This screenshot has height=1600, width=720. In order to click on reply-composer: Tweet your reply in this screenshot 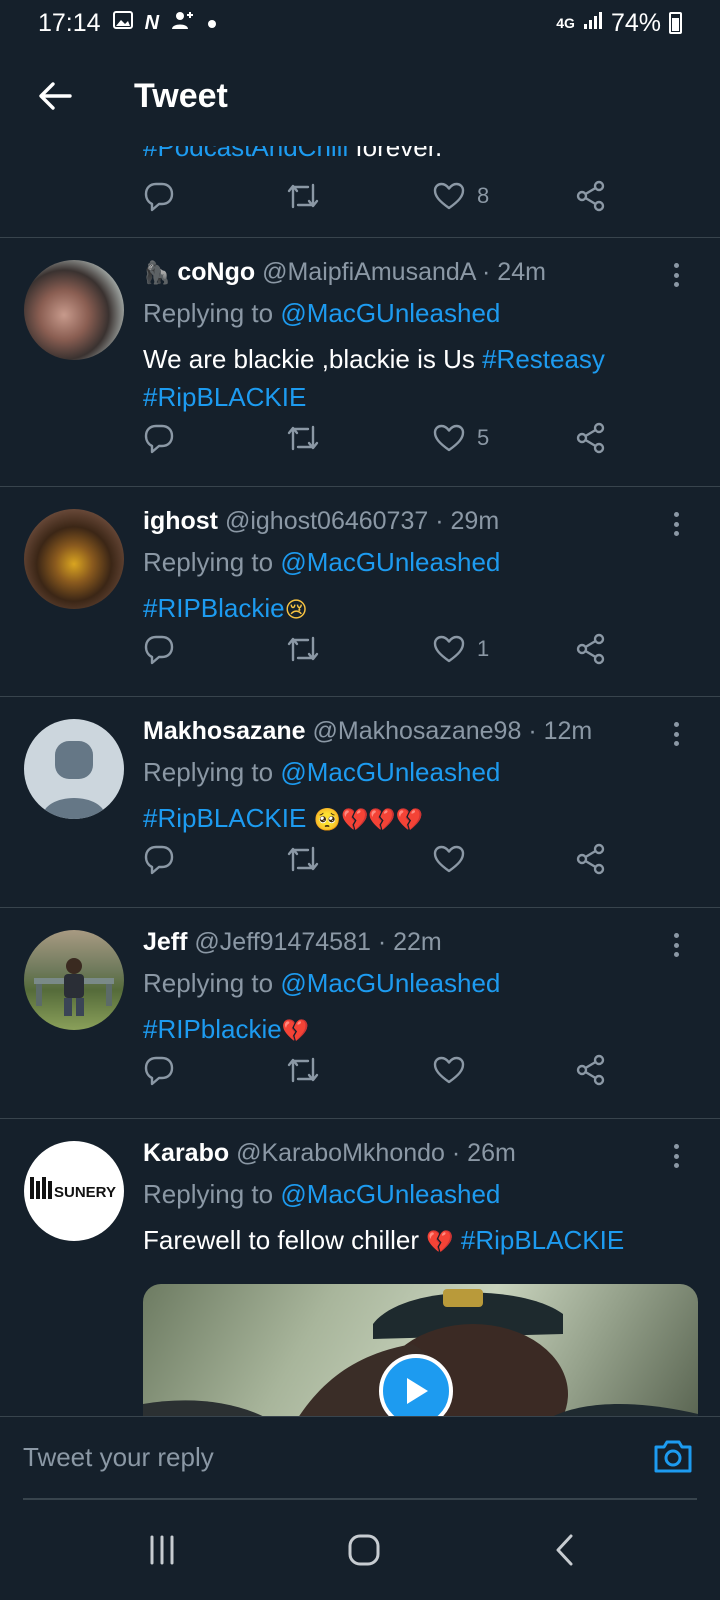, I will do `click(360, 1458)`.